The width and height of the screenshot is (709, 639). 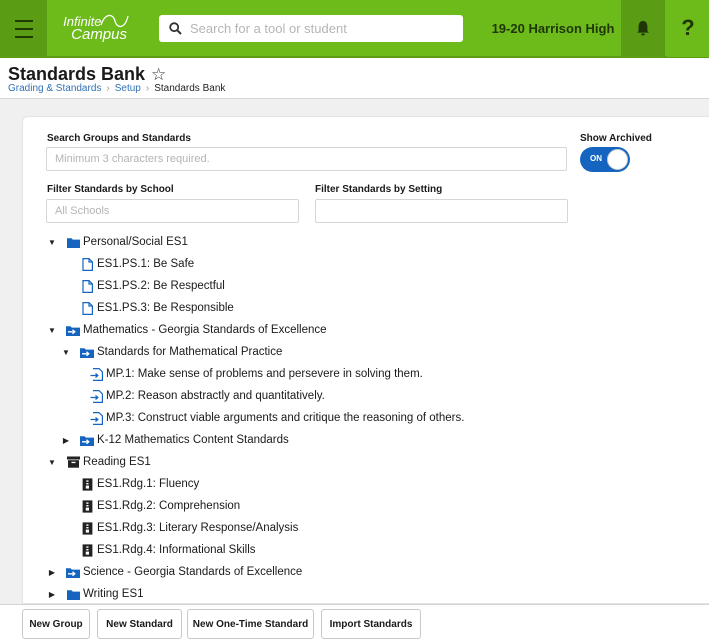 I want to click on import-standards-button: Import Standards, so click(x=371, y=624).